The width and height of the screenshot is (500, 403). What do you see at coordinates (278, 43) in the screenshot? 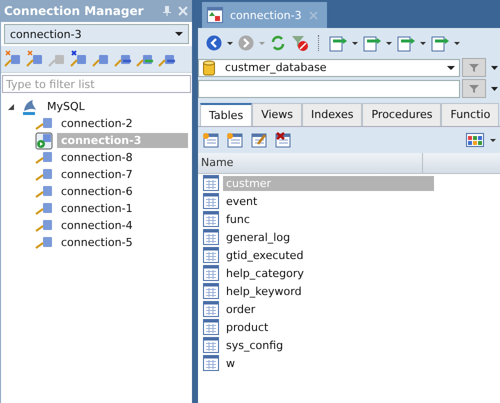
I see `refresh-icon` at bounding box center [278, 43].